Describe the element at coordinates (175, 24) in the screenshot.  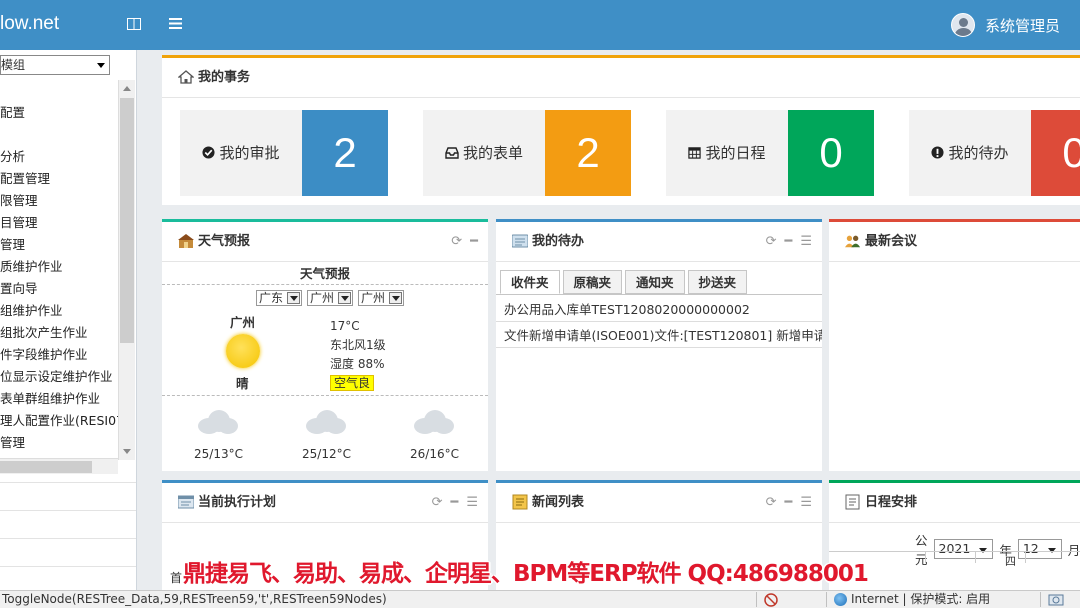
I see `hamburger-icon` at that location.